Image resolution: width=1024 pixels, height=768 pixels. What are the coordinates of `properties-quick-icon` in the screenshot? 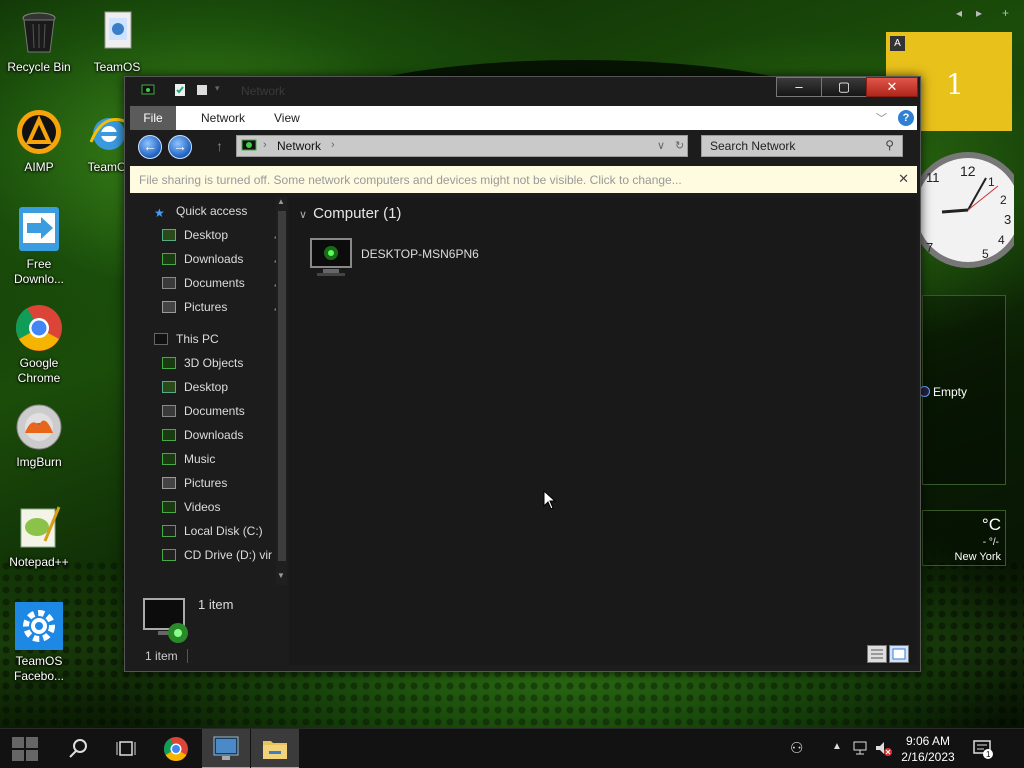 It's located at (180, 90).